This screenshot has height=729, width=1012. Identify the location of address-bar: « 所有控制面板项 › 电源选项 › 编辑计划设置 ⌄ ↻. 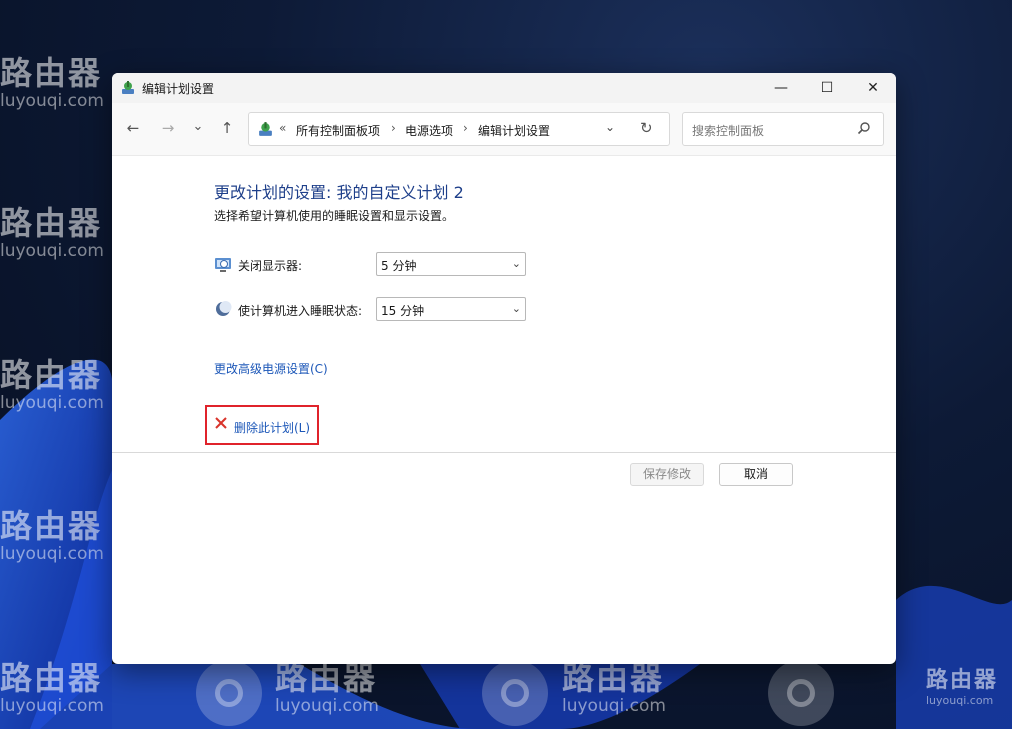
(459, 129).